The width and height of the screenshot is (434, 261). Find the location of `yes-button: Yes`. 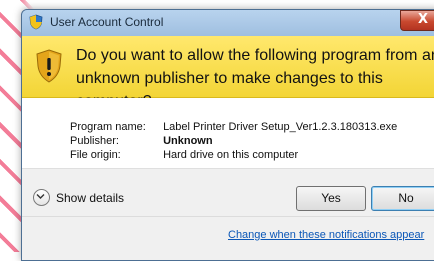

yes-button: Yes is located at coordinates (331, 198).